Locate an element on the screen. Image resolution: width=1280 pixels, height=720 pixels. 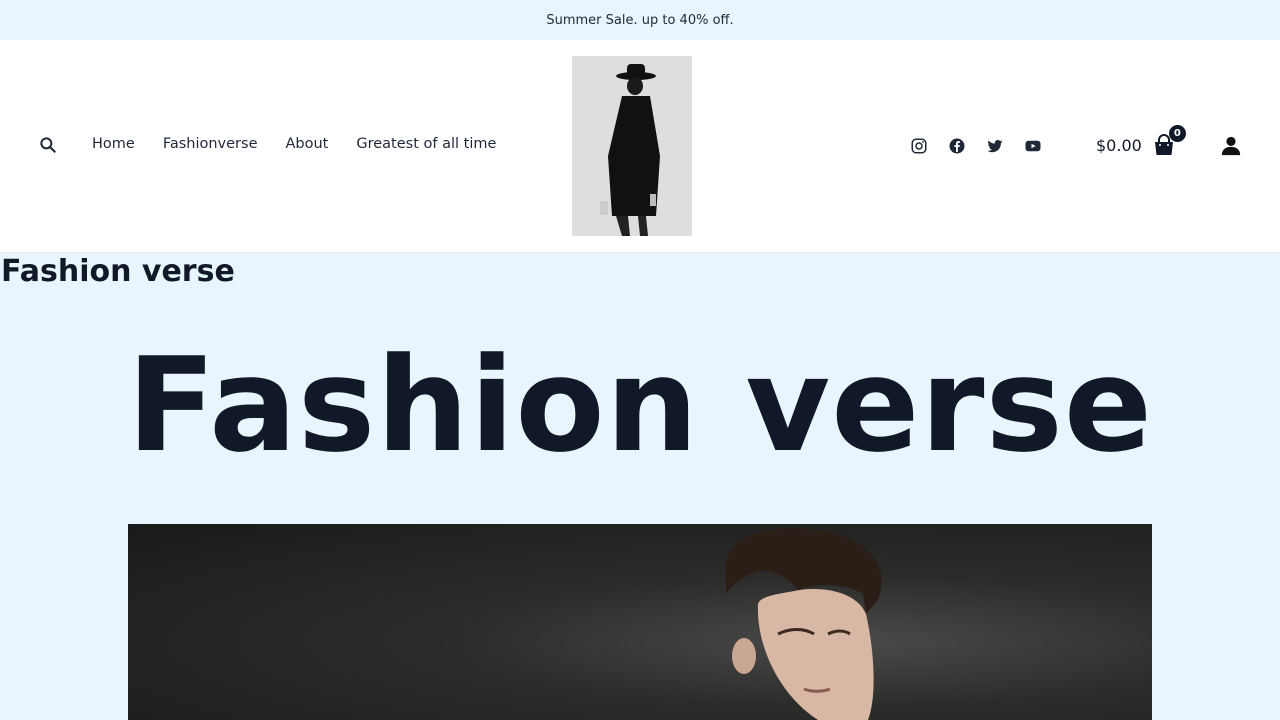
nav-item-fashionverse: Fashionverse is located at coordinates (210, 144).